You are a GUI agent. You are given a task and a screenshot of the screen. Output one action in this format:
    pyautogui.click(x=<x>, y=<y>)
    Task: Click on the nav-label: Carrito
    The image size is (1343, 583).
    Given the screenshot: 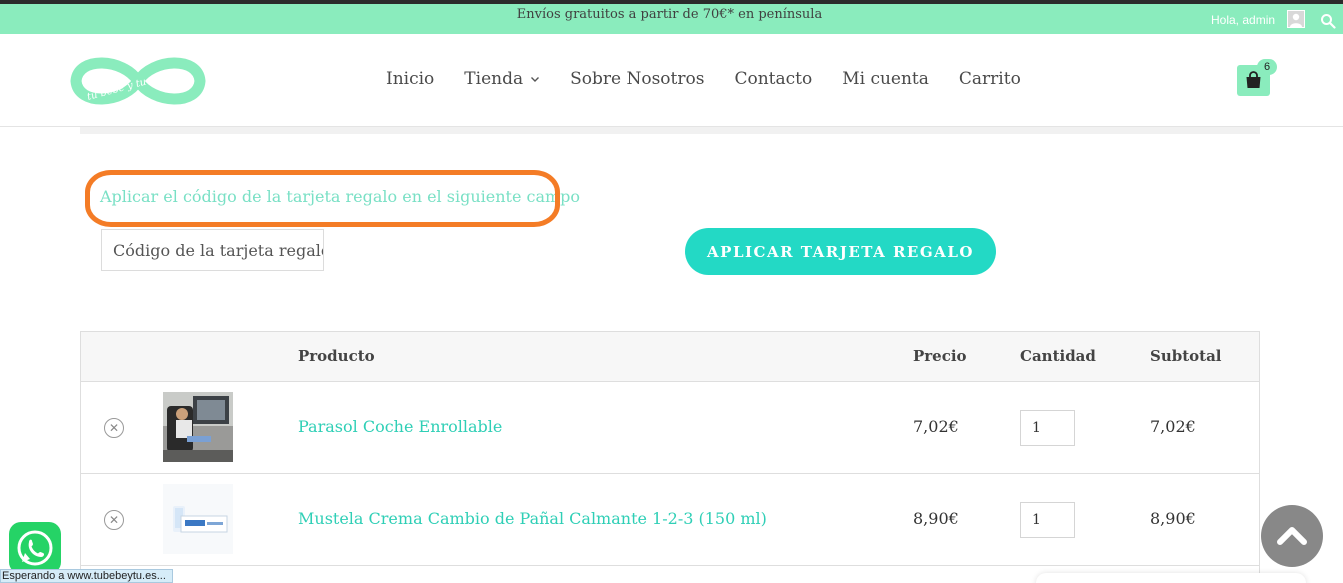 What is the action you would take?
    pyautogui.click(x=989, y=79)
    